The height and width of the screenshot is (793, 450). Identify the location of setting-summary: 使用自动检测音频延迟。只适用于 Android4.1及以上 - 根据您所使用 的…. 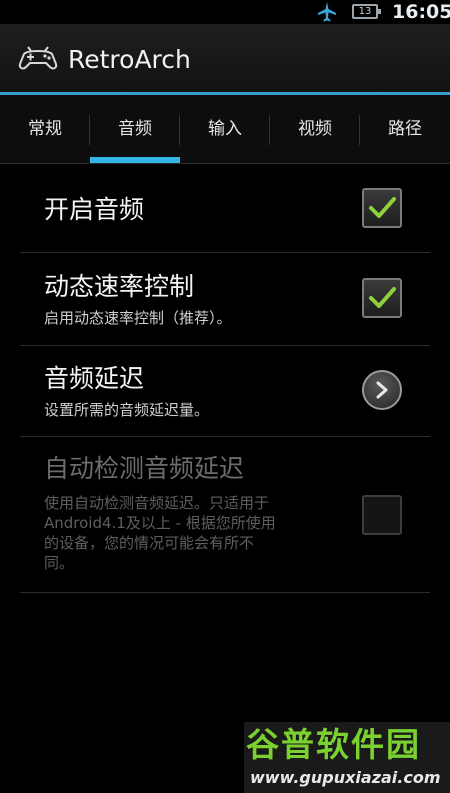
(194, 533).